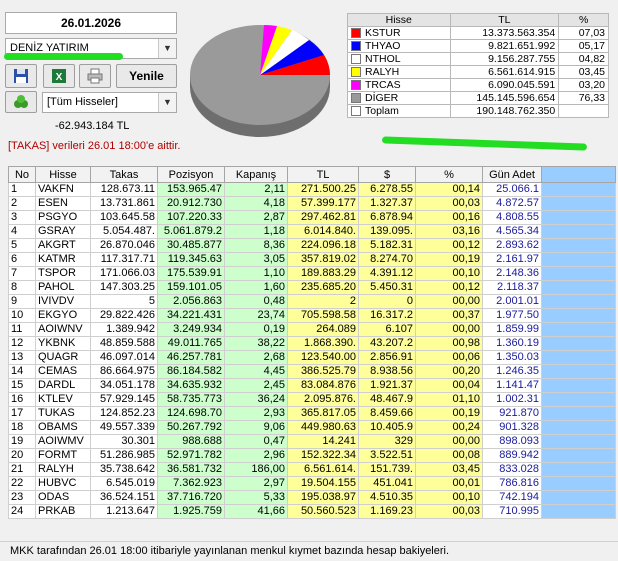 Image resolution: width=618 pixels, height=561 pixels. What do you see at coordinates (449, 357) in the screenshot?
I see `table-cell: 00,06` at bounding box center [449, 357].